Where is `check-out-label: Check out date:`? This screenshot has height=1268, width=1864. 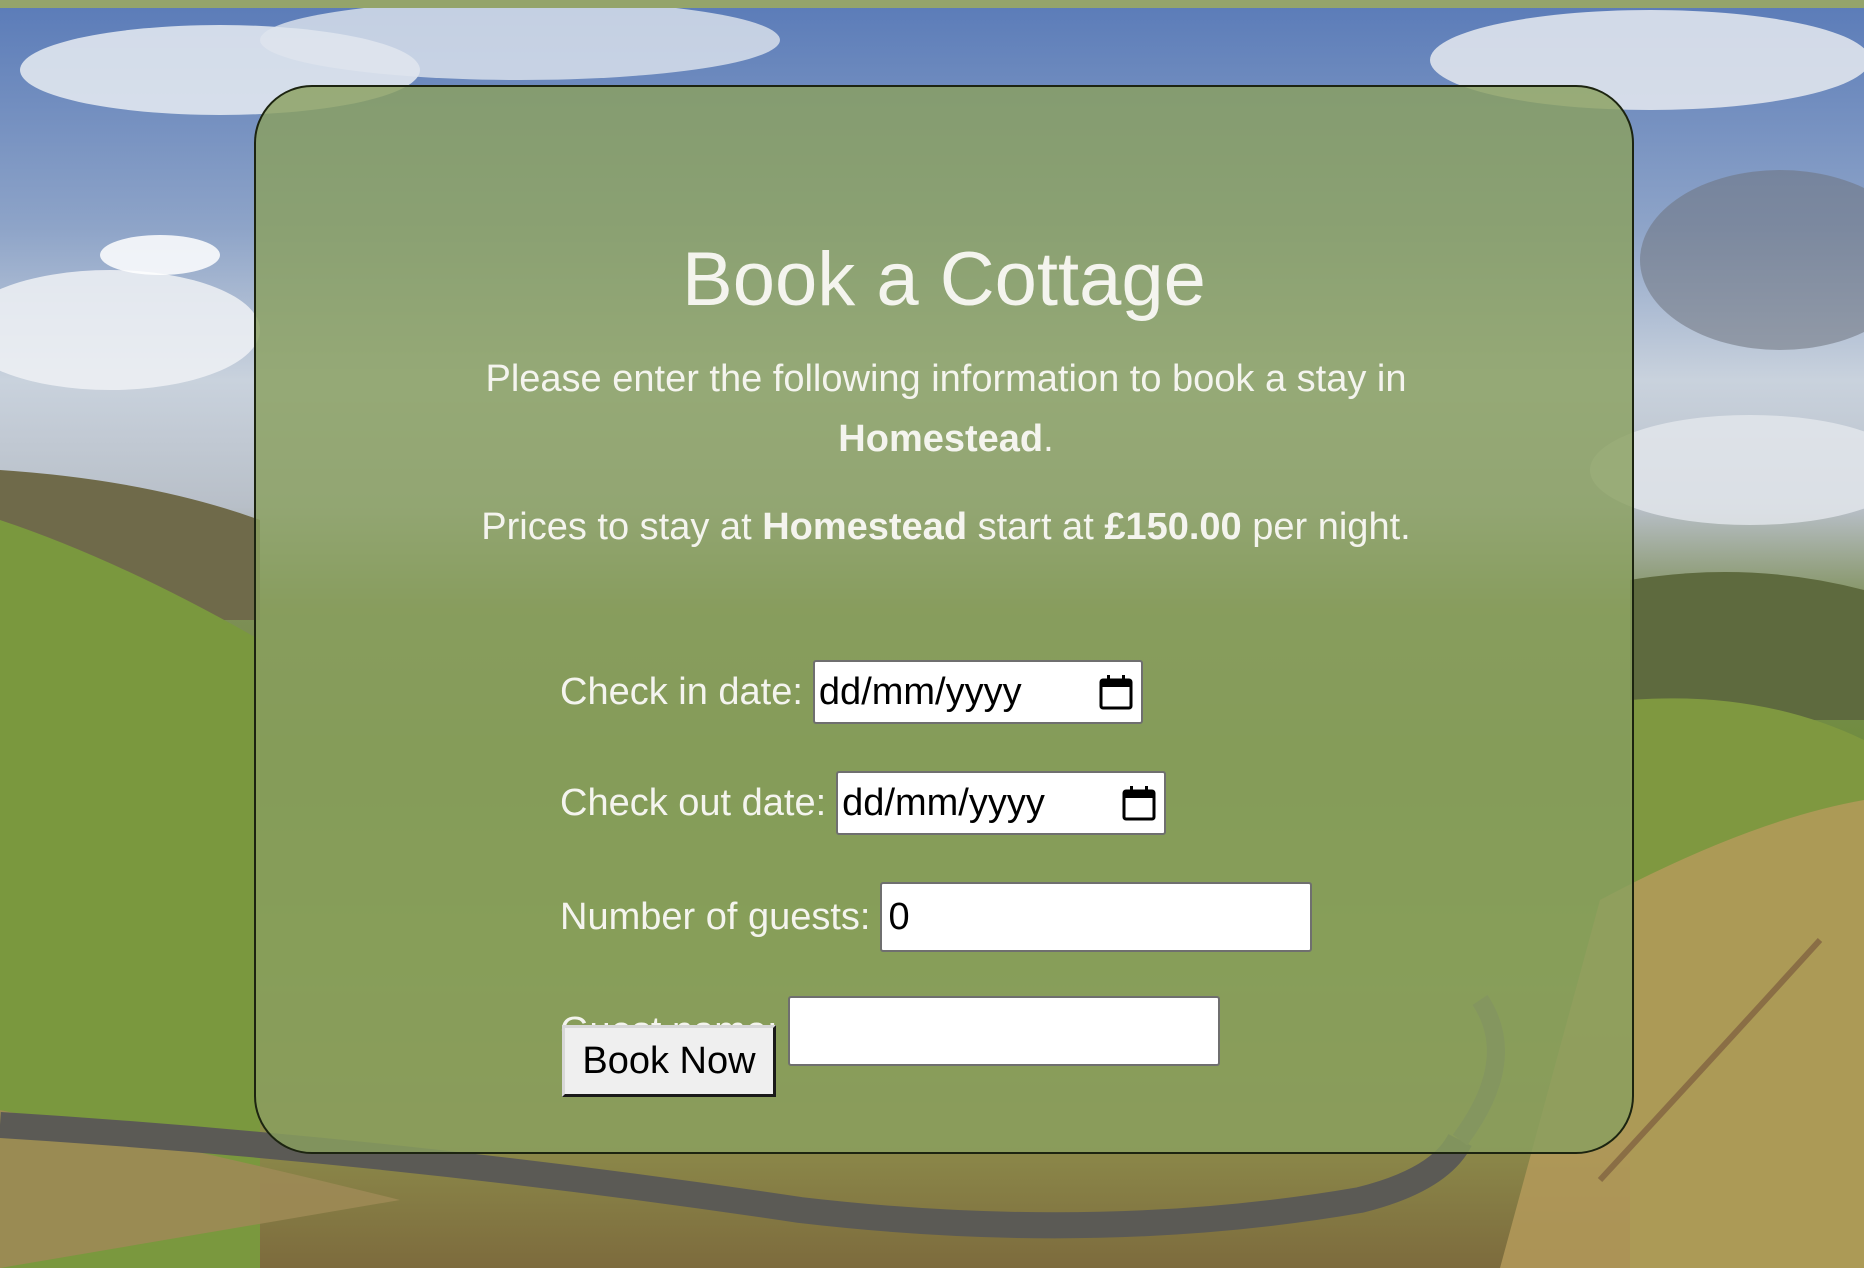 check-out-label: Check out date: is located at coordinates (693, 802).